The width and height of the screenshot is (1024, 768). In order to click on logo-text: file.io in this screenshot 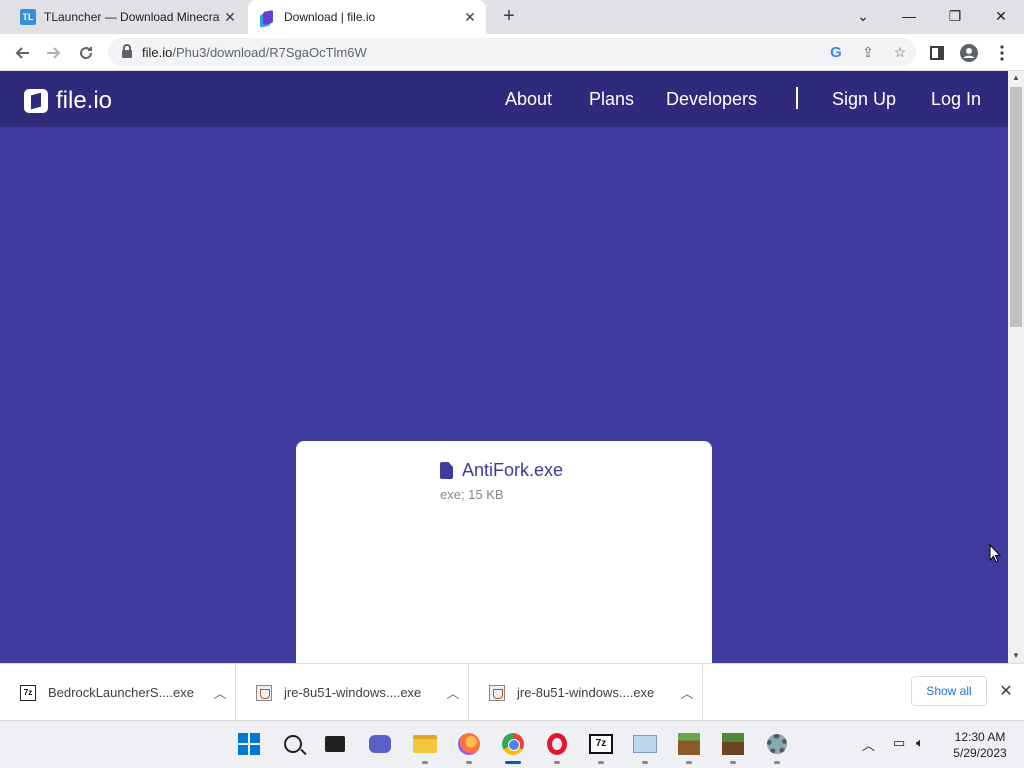, I will do `click(84, 100)`.